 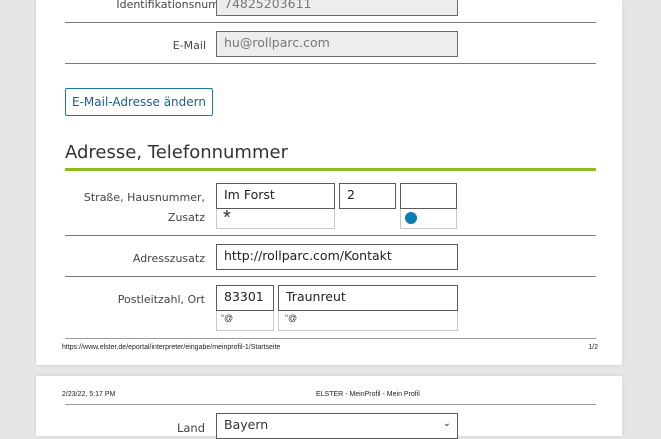 I want to click on section-accent-bar, so click(x=330, y=169).